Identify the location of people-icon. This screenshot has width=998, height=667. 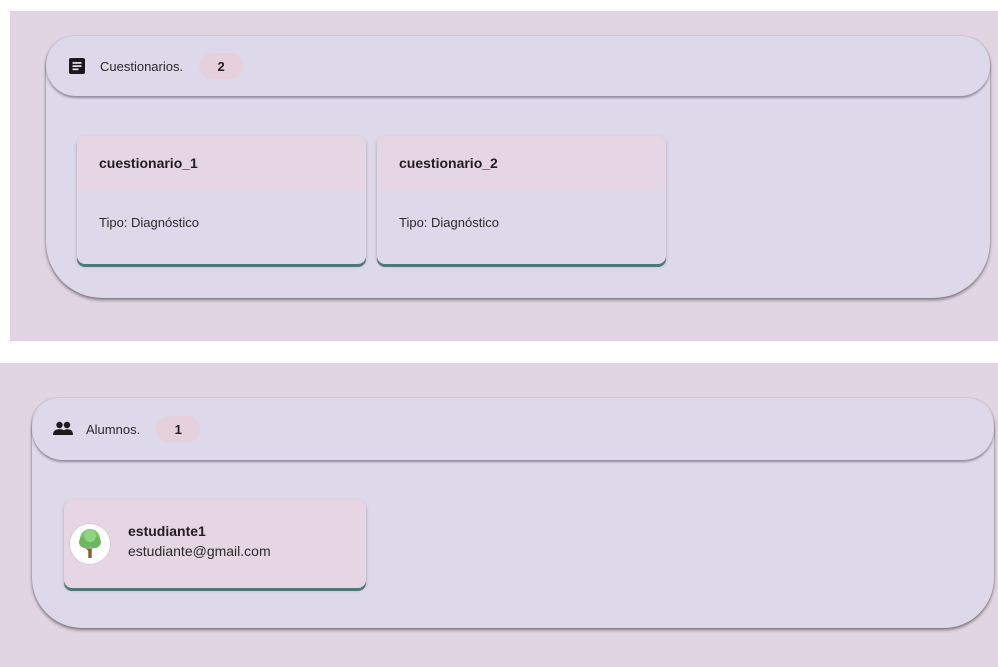
(63, 429).